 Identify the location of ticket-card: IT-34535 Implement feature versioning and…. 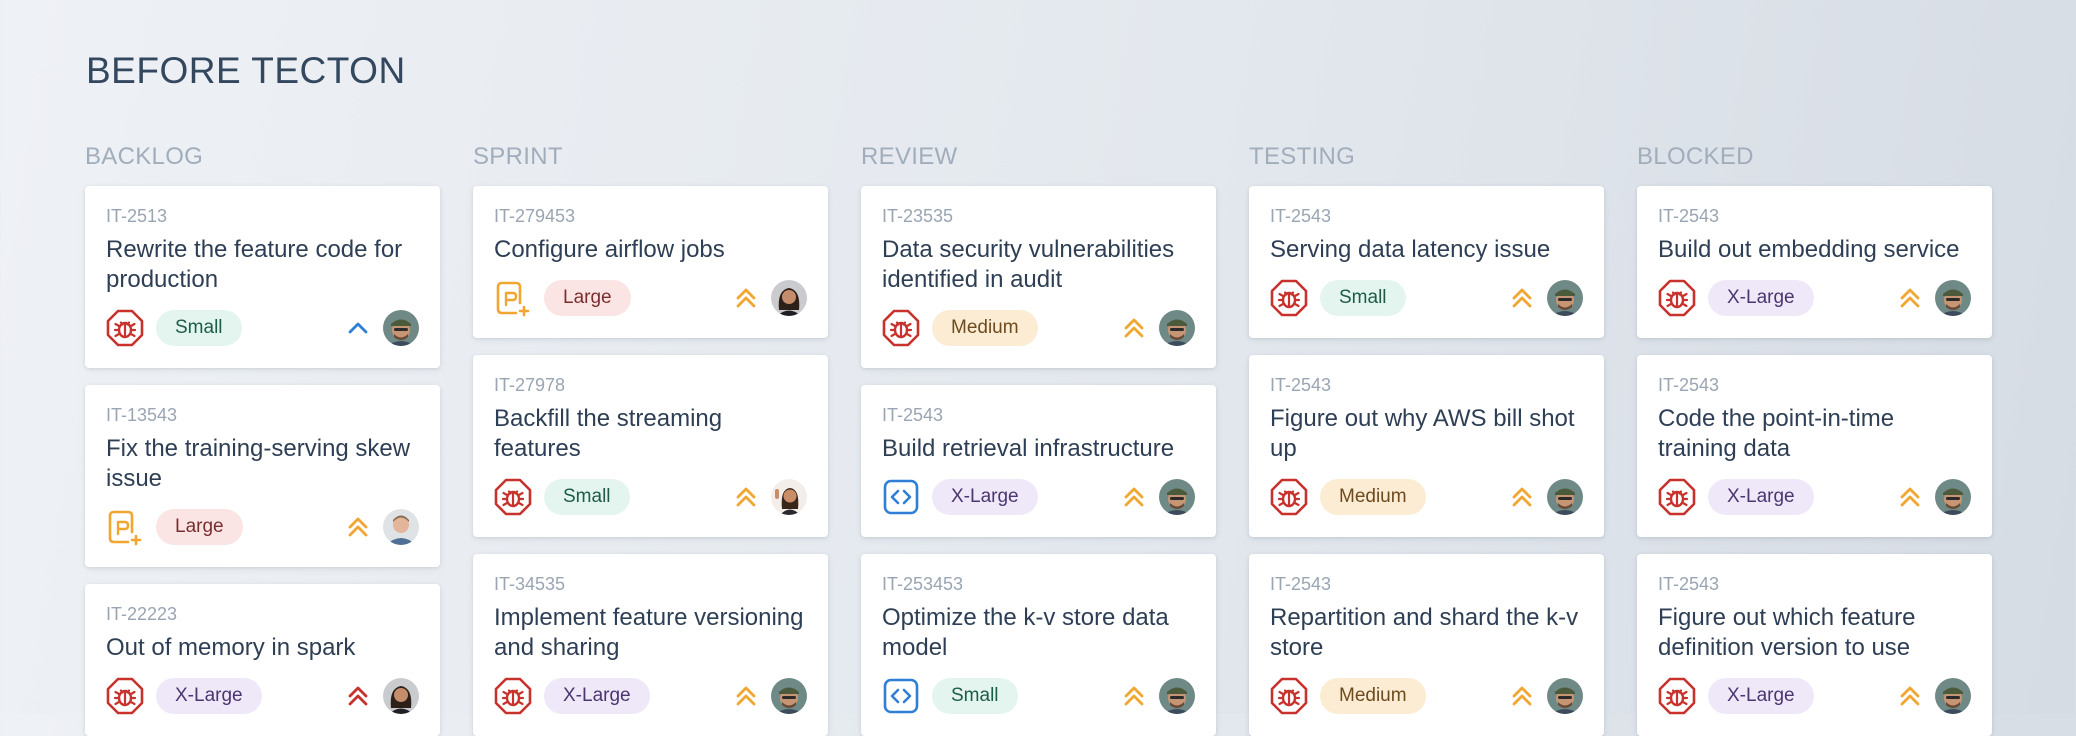
(650, 645).